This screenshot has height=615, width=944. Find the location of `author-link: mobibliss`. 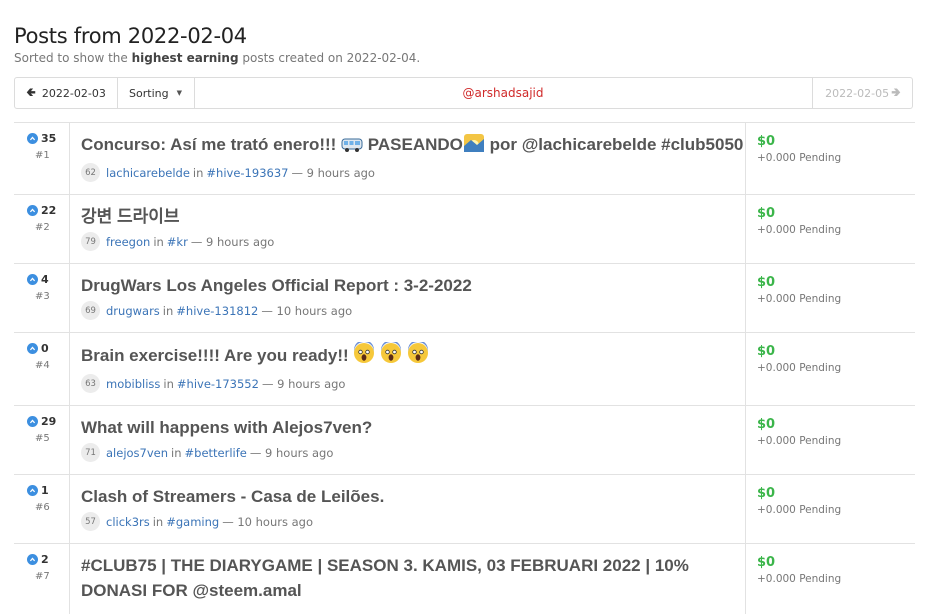

author-link: mobibliss is located at coordinates (133, 384).